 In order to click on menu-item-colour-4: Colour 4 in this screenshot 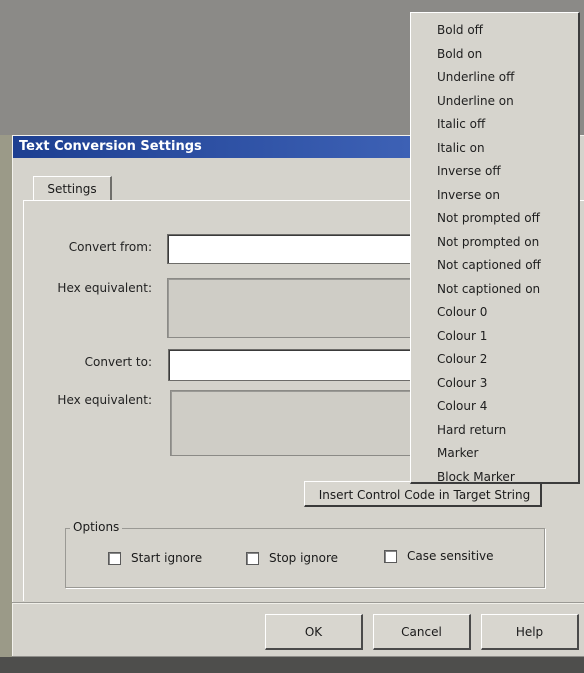, I will do `click(494, 407)`.